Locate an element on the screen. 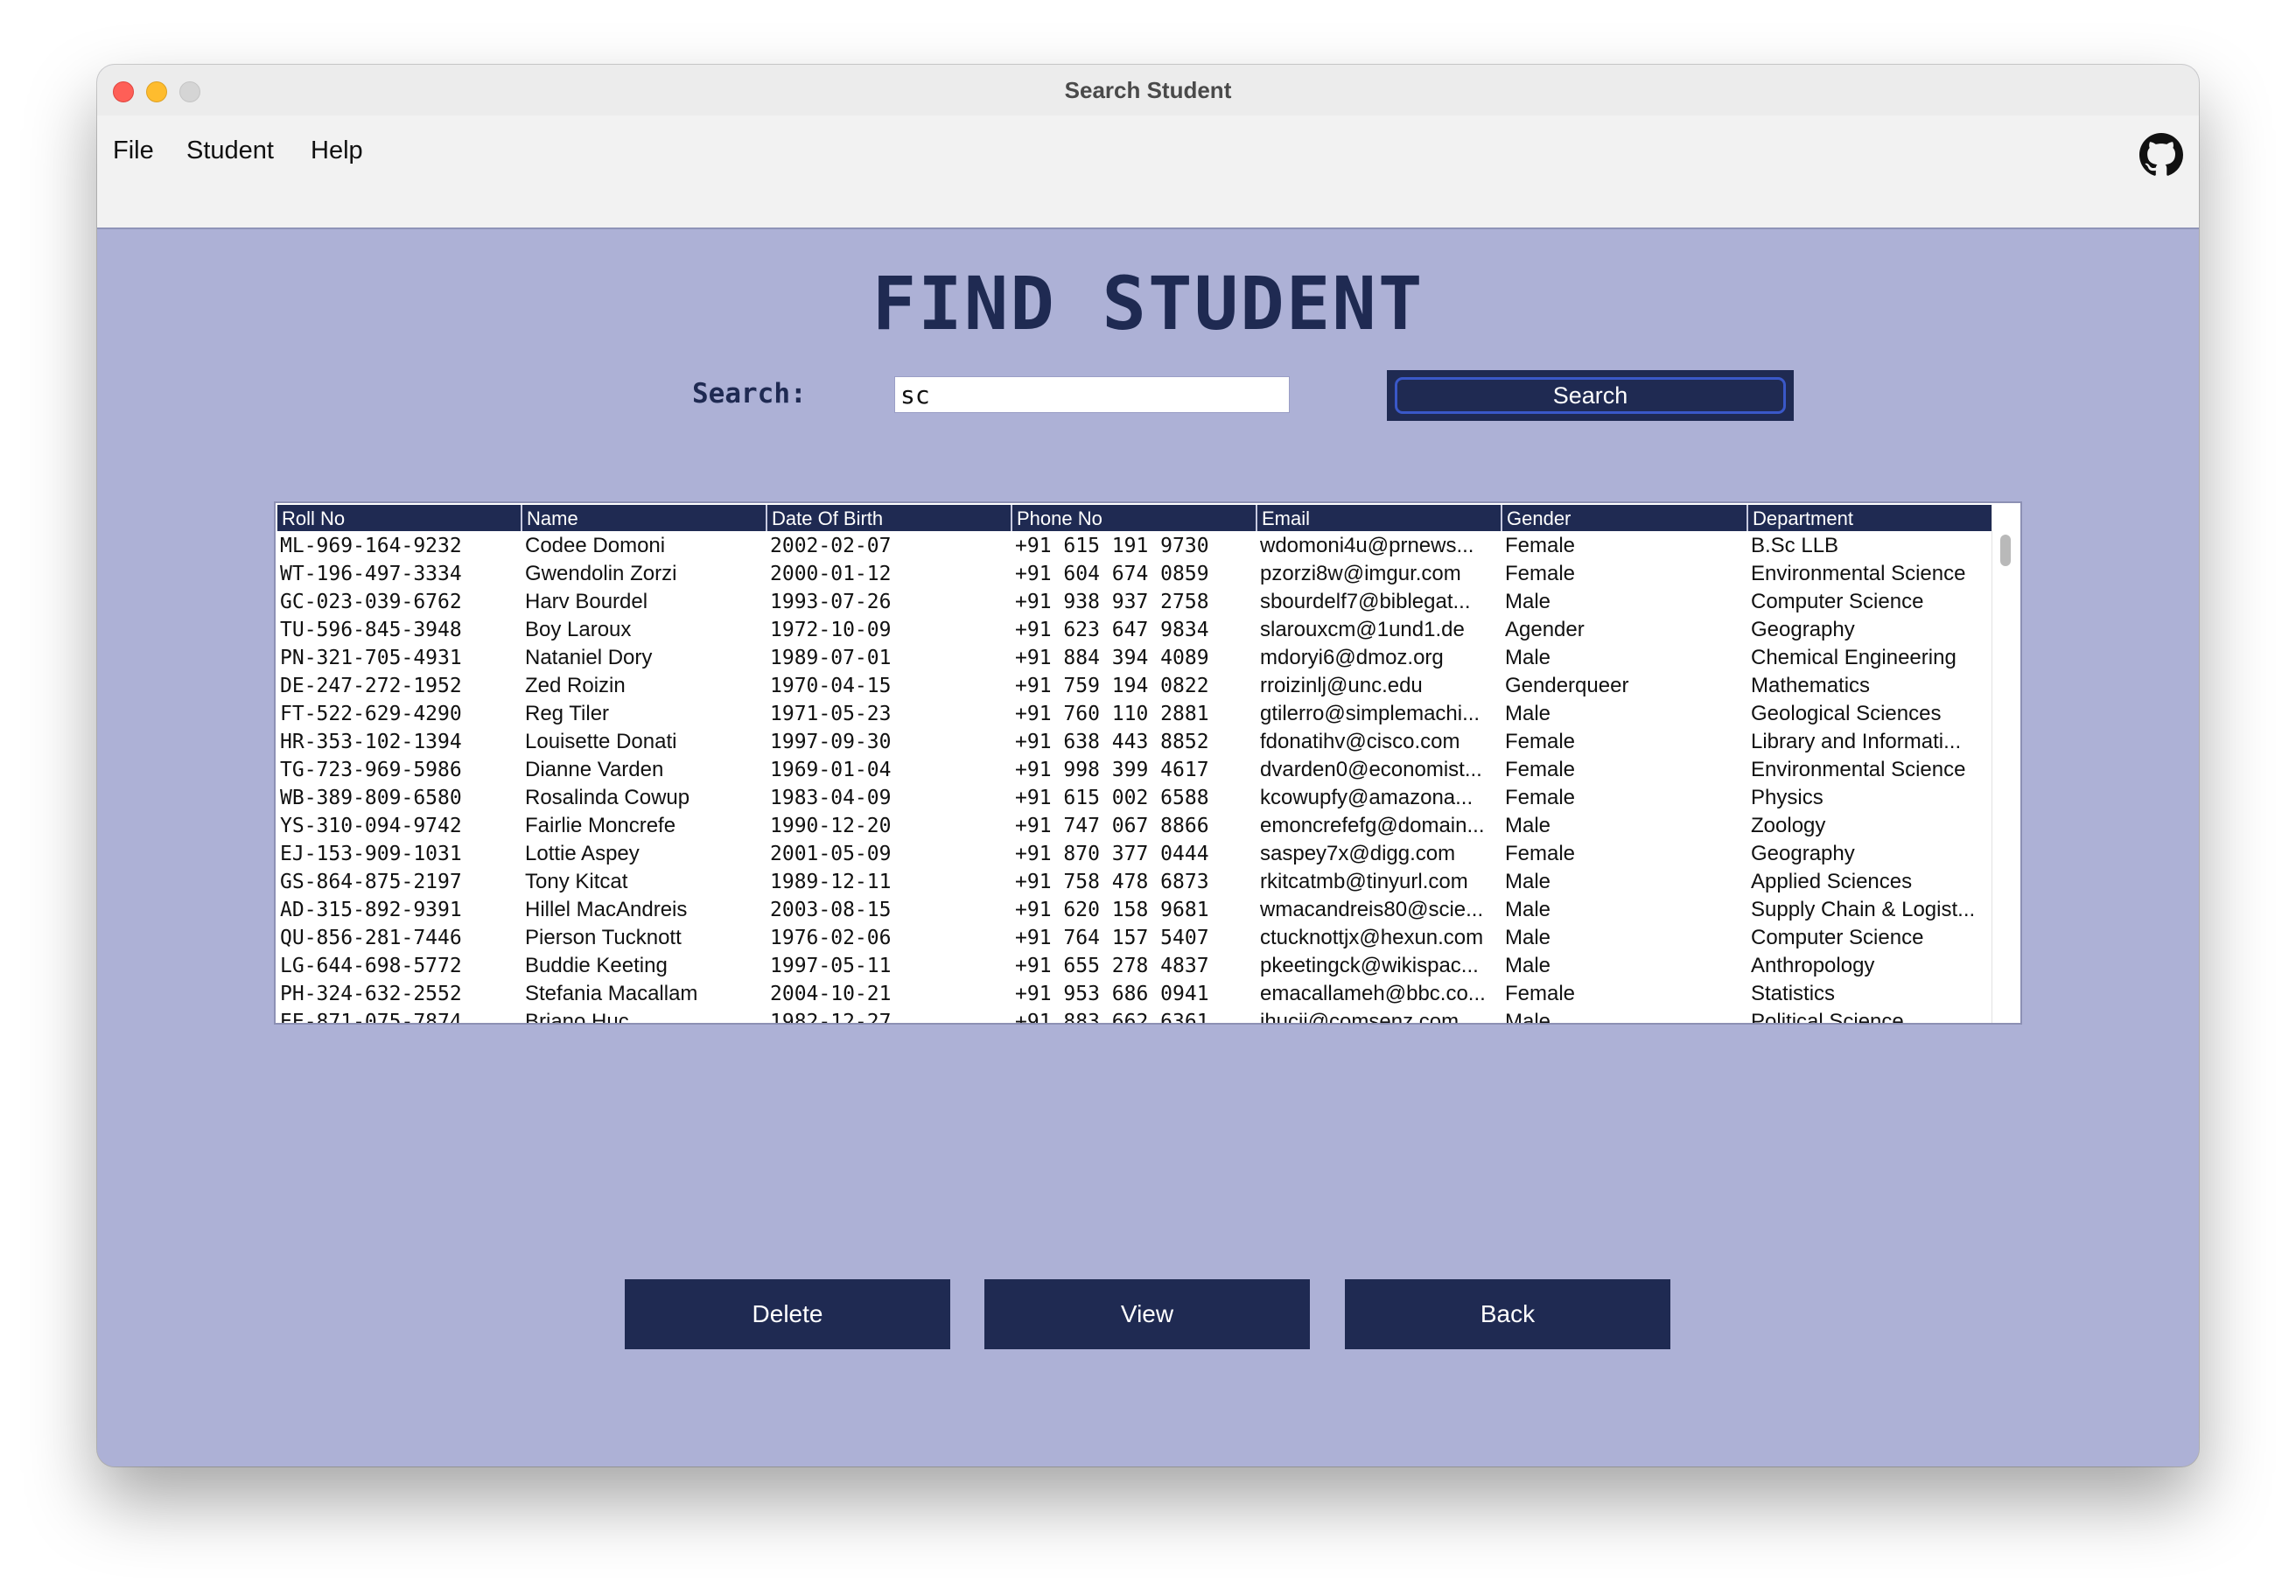 The image size is (2296, 1596). cell-date-of-birth: 1982-12-27 is located at coordinates (831, 1017).